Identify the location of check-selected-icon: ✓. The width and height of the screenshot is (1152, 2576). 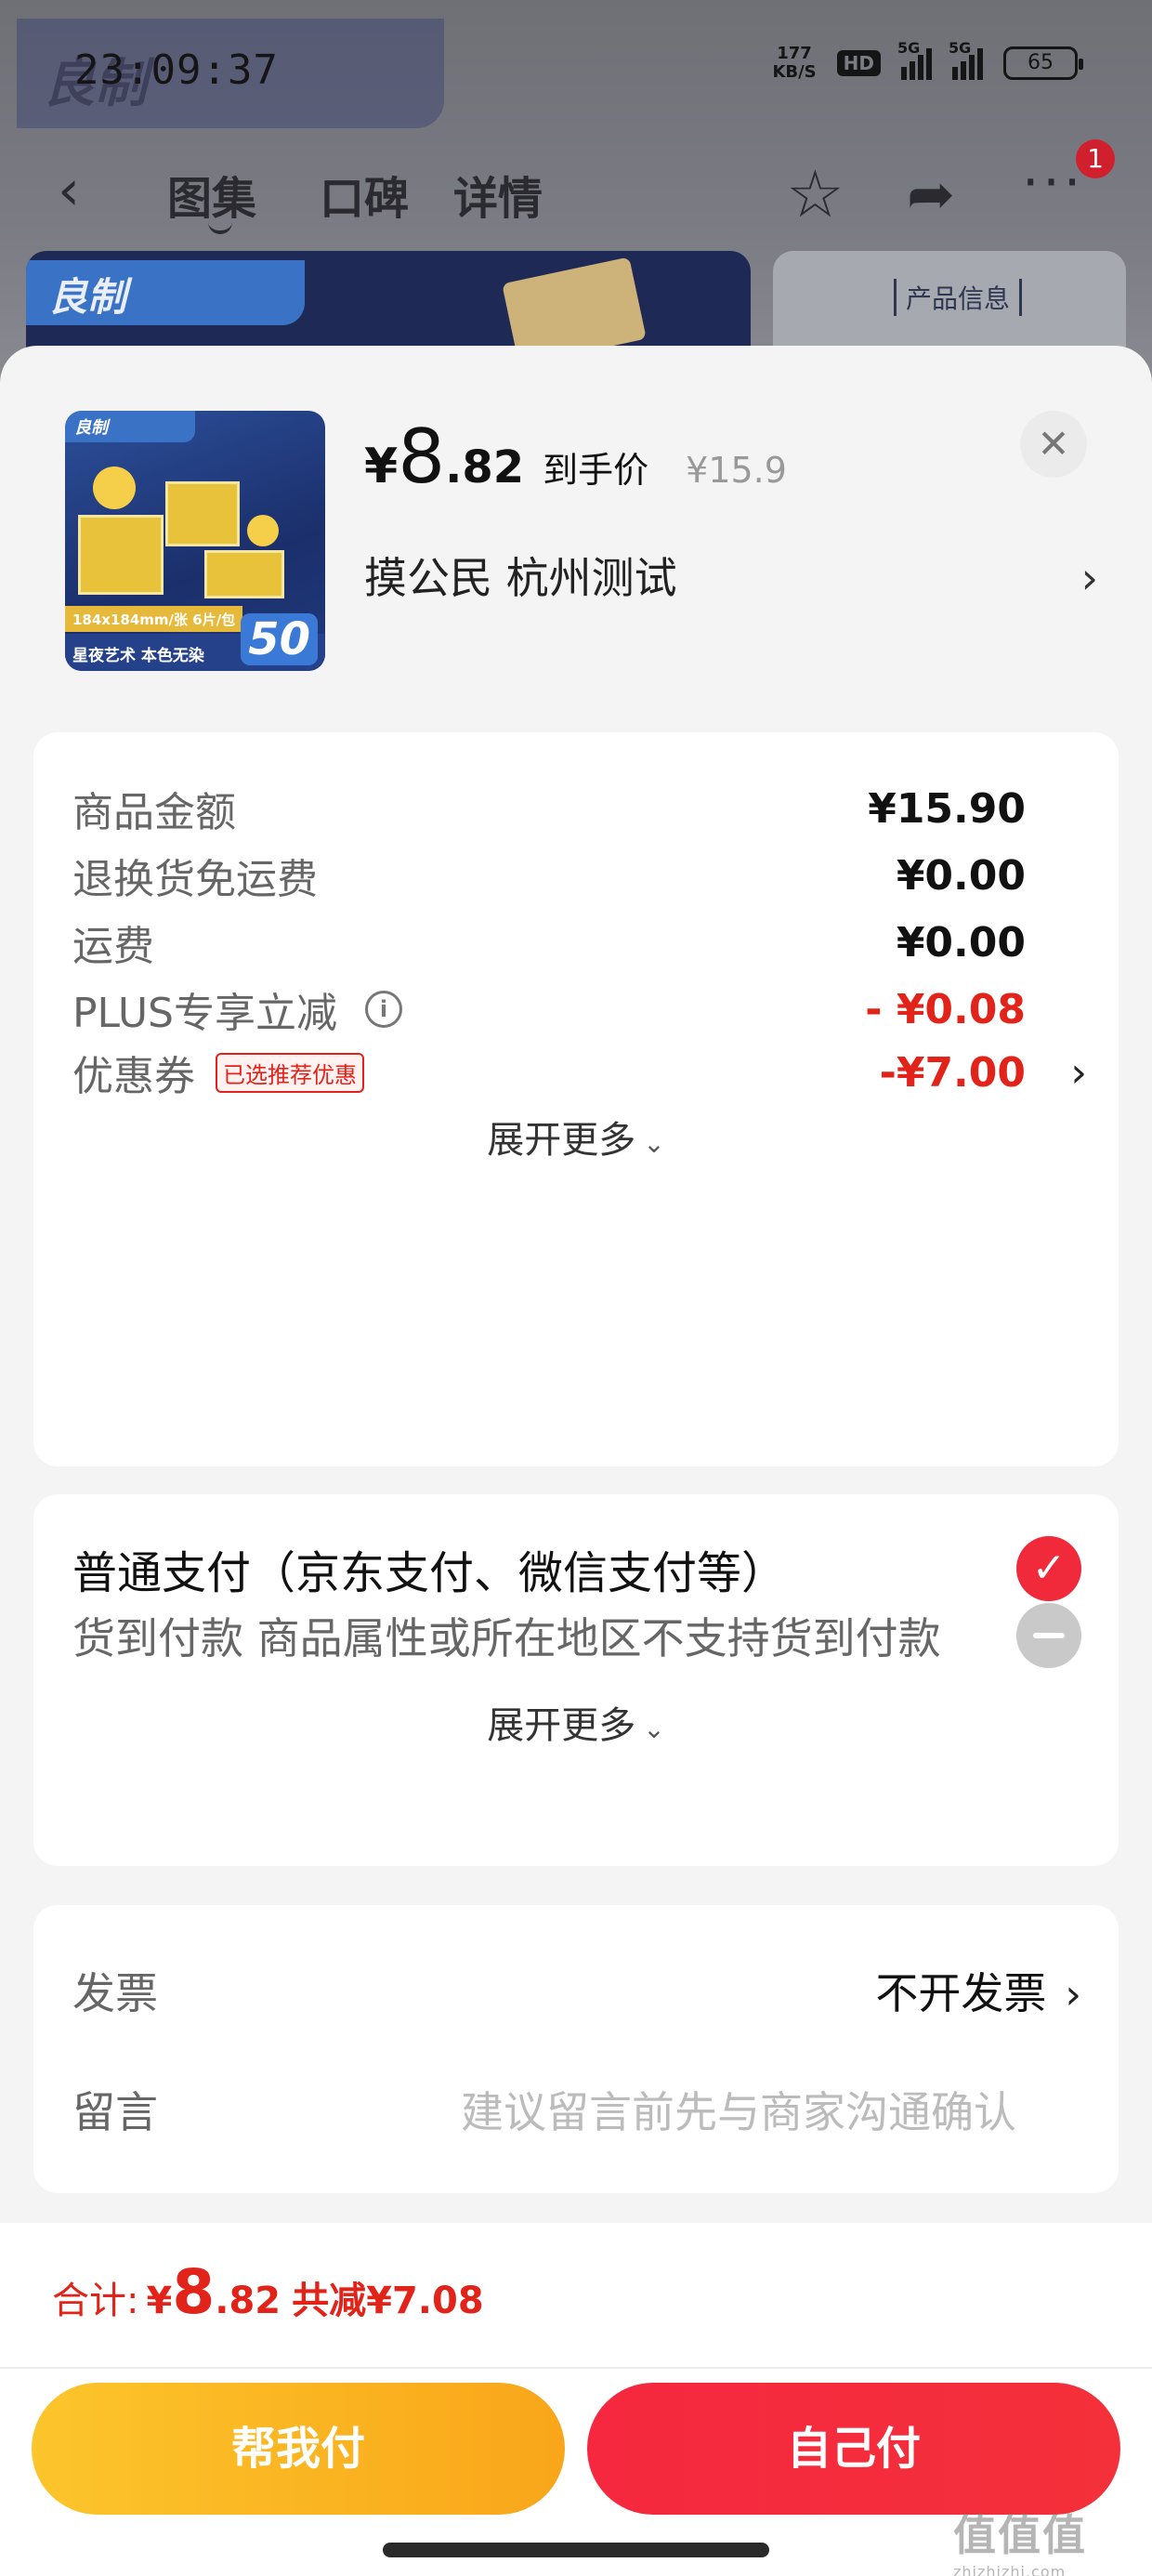
(1048, 1568).